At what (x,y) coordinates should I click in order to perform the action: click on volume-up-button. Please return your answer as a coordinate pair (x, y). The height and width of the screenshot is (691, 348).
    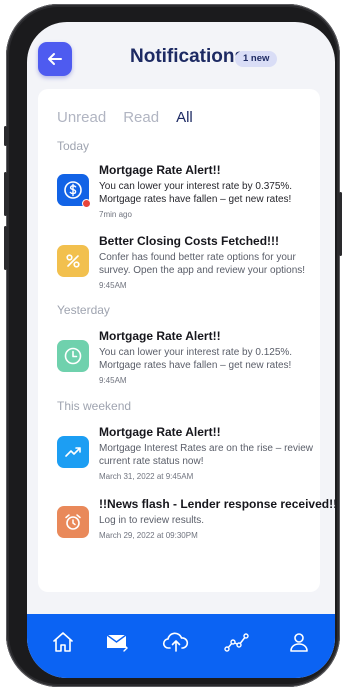
    Looking at the image, I should click on (5, 194).